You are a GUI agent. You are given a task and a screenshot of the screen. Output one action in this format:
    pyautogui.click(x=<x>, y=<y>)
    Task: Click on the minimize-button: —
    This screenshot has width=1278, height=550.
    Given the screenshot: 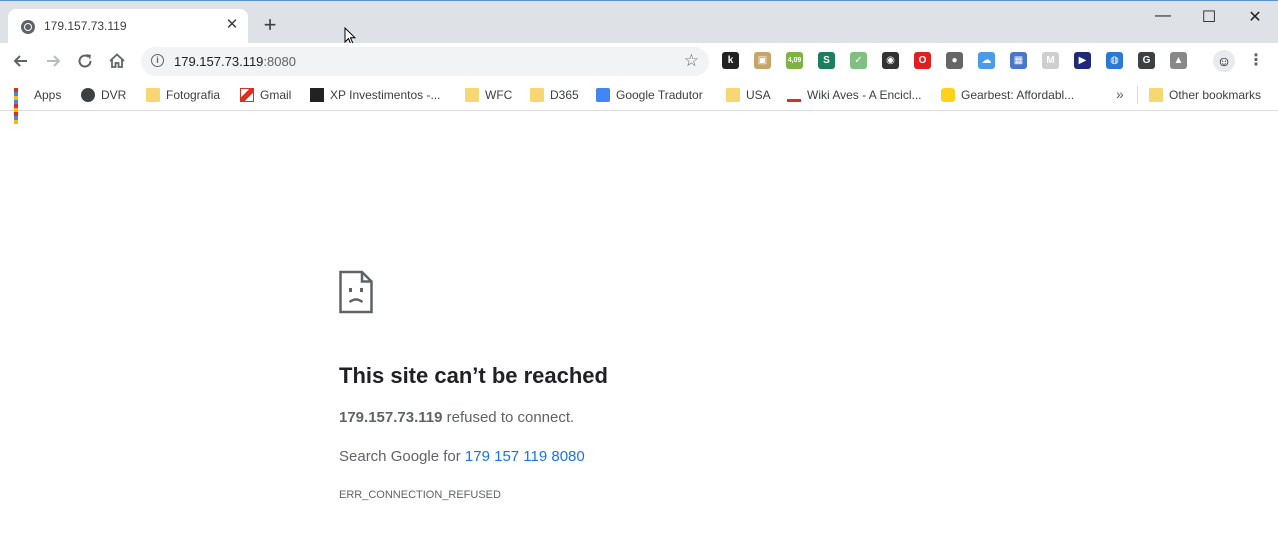 What is the action you would take?
    pyautogui.click(x=1163, y=17)
    